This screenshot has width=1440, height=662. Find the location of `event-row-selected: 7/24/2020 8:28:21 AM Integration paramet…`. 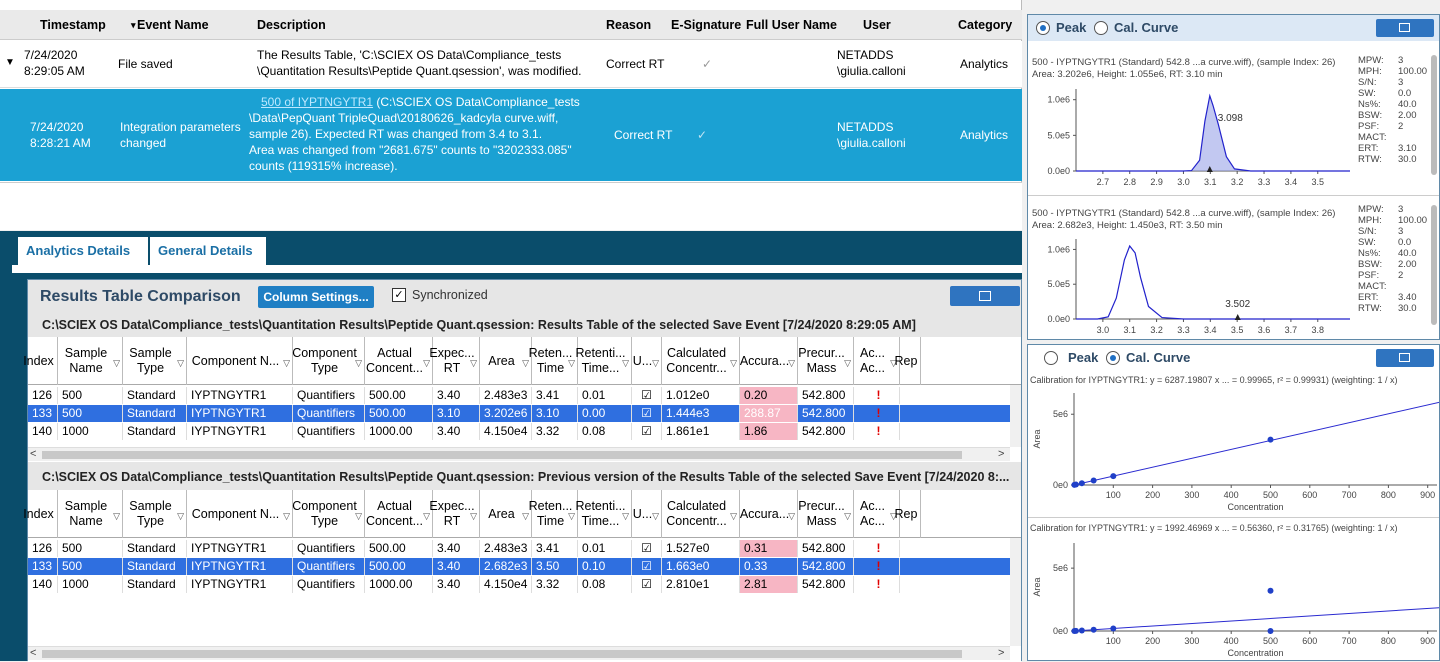

event-row-selected: 7/24/2020 8:28:21 AM Integration paramet… is located at coordinates (511, 135).